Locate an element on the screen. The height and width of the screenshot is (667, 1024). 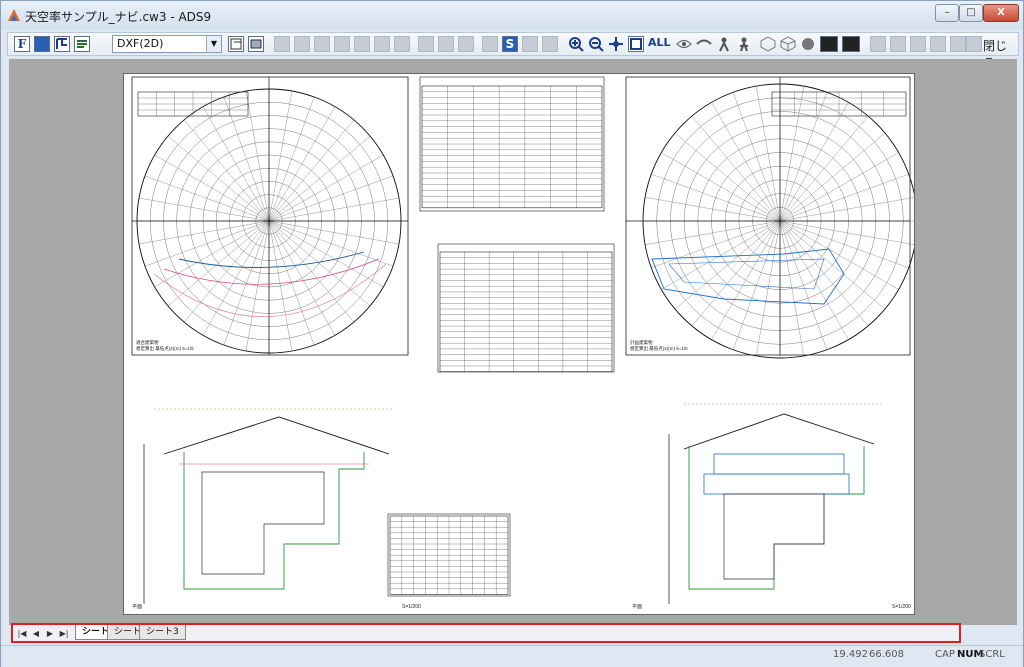
sheet-tab-bar: |◀ ◀ ▶ ▶| シート1 シート2 シート3 is located at coordinates (486, 633).